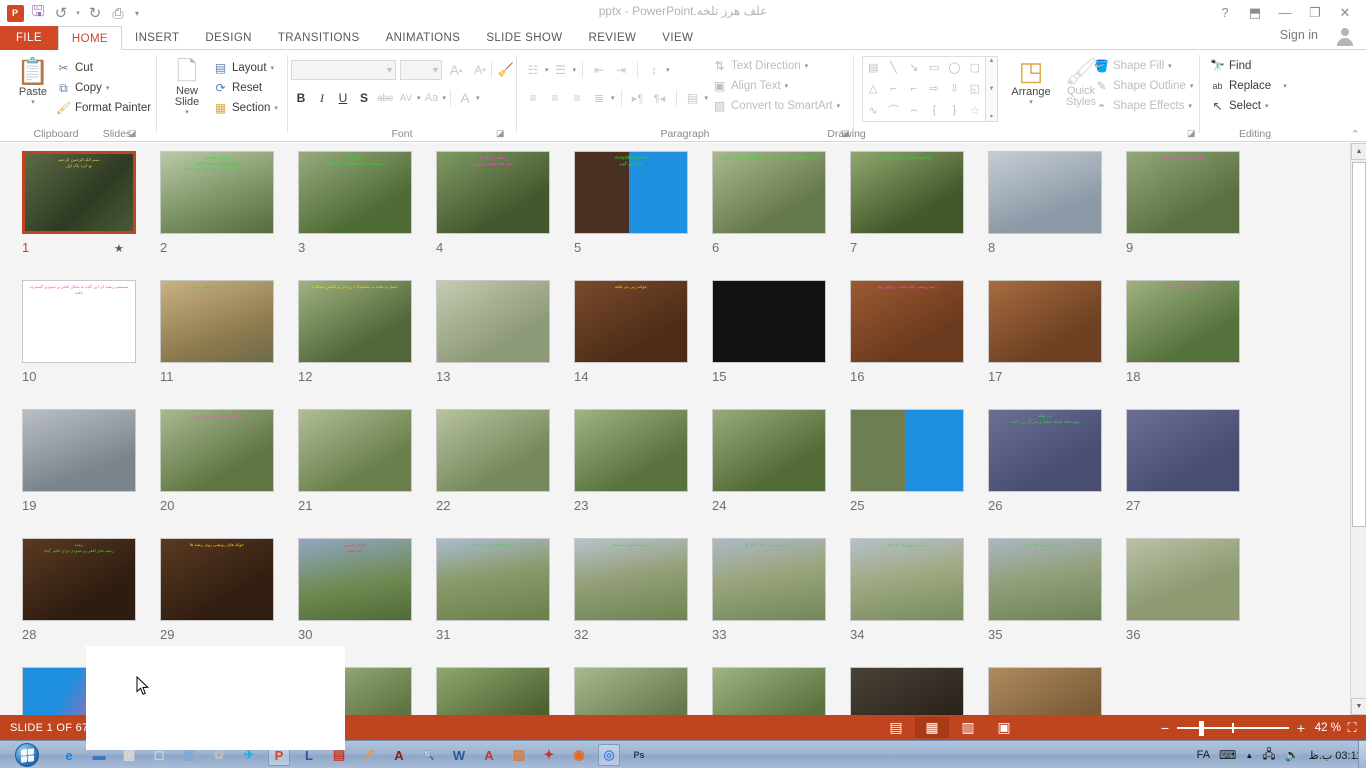  Describe the element at coordinates (975, 88) in the screenshot. I see `shape-folded-corner-icon: ◱` at that location.